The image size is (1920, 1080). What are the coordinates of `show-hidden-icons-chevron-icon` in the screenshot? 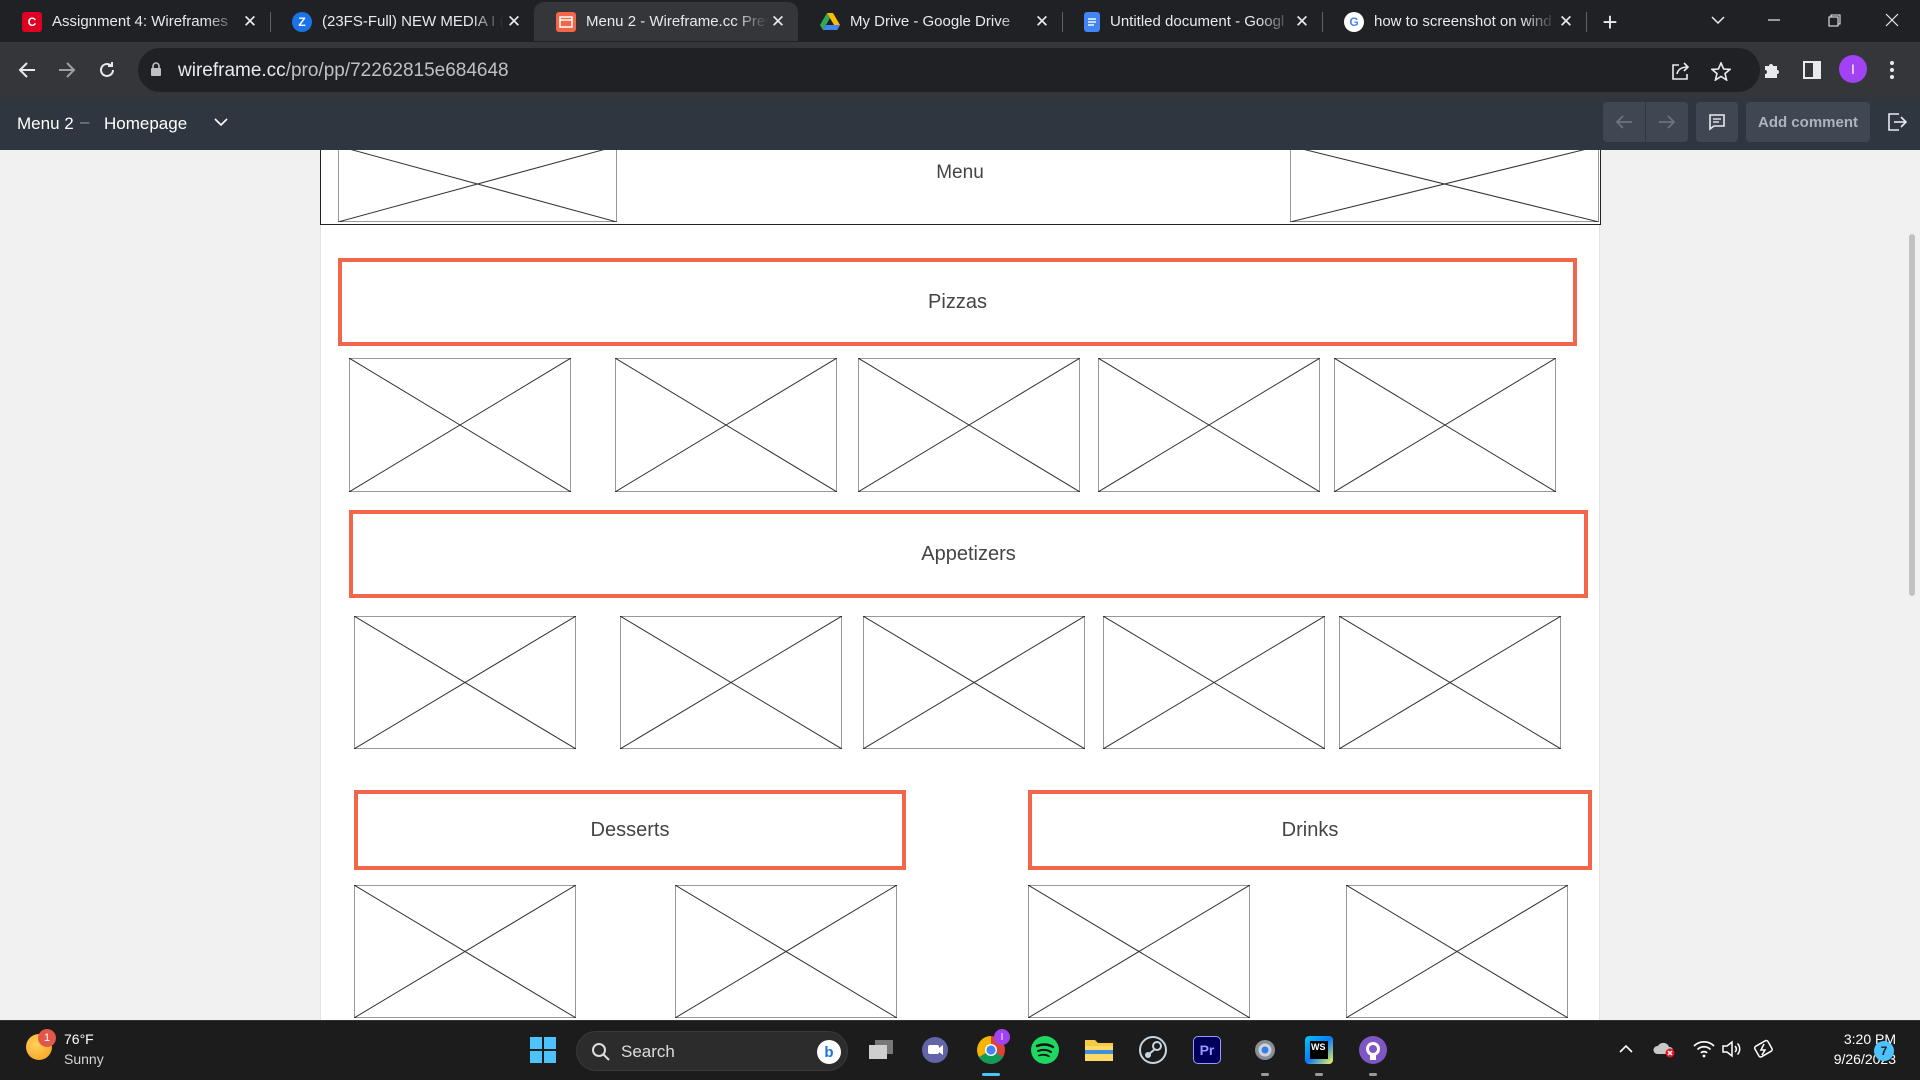 It's located at (1626, 1049).